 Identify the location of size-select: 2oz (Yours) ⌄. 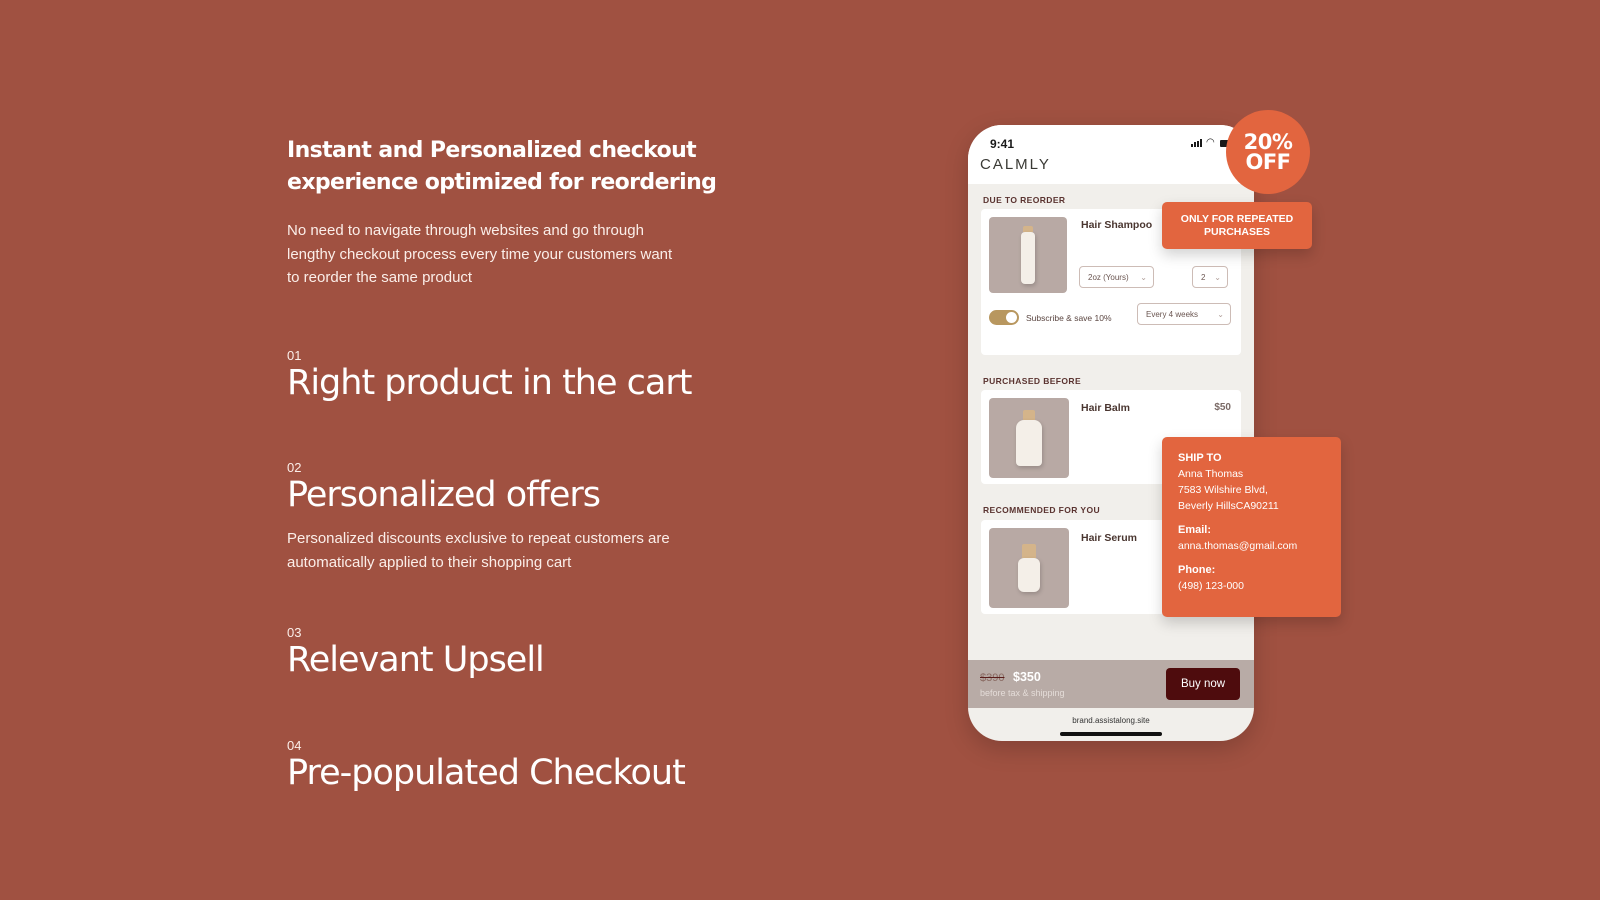
(1116, 277).